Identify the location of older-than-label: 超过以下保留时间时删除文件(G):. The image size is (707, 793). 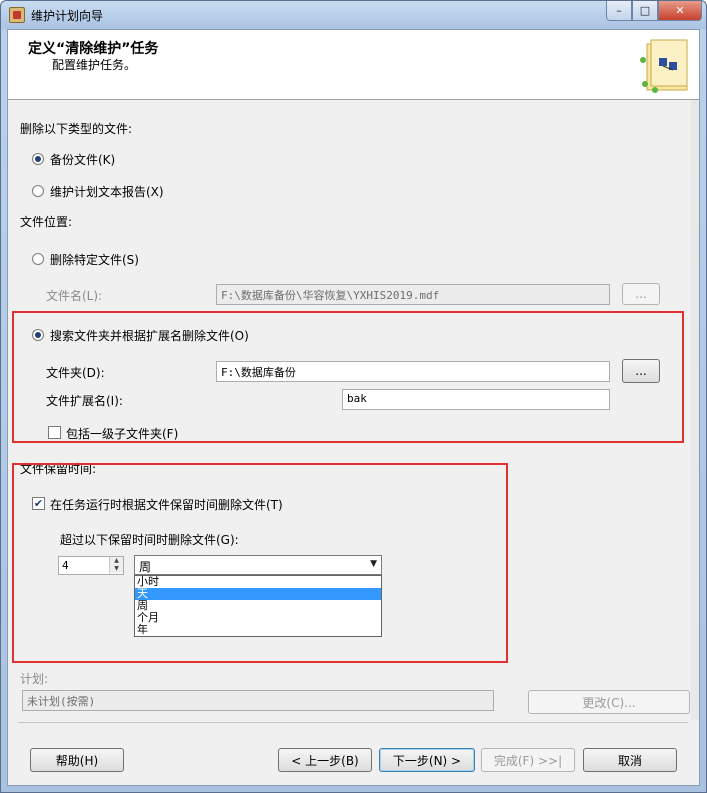
(149, 540).